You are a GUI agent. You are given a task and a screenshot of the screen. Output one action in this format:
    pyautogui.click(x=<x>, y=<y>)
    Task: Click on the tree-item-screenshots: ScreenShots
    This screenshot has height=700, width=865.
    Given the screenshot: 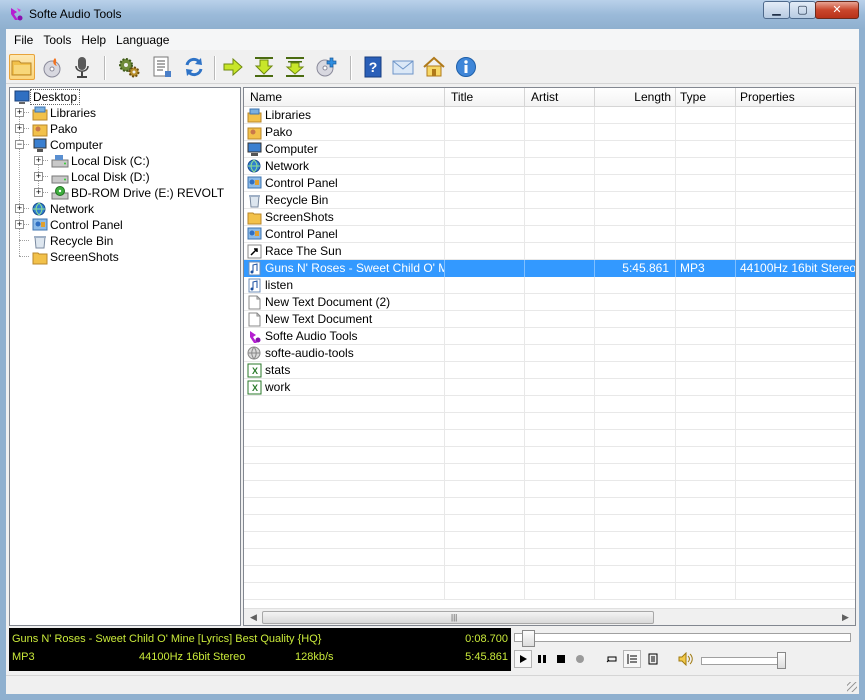 What is the action you would take?
    pyautogui.click(x=76, y=257)
    